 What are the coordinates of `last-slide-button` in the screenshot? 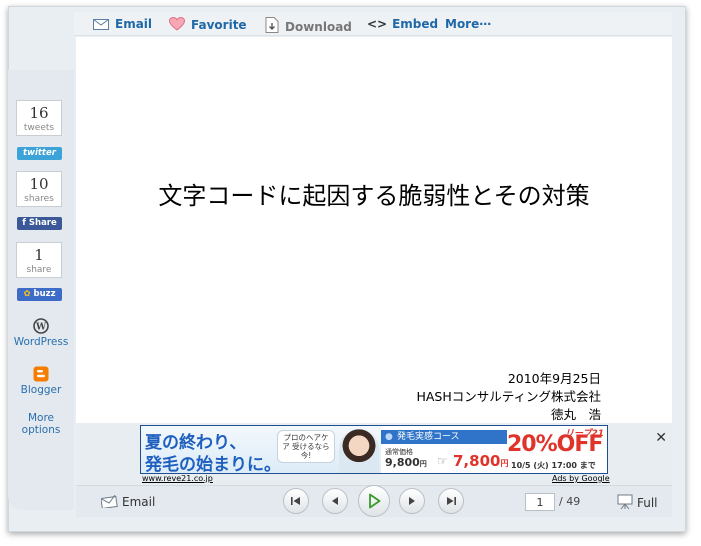 It's located at (451, 501).